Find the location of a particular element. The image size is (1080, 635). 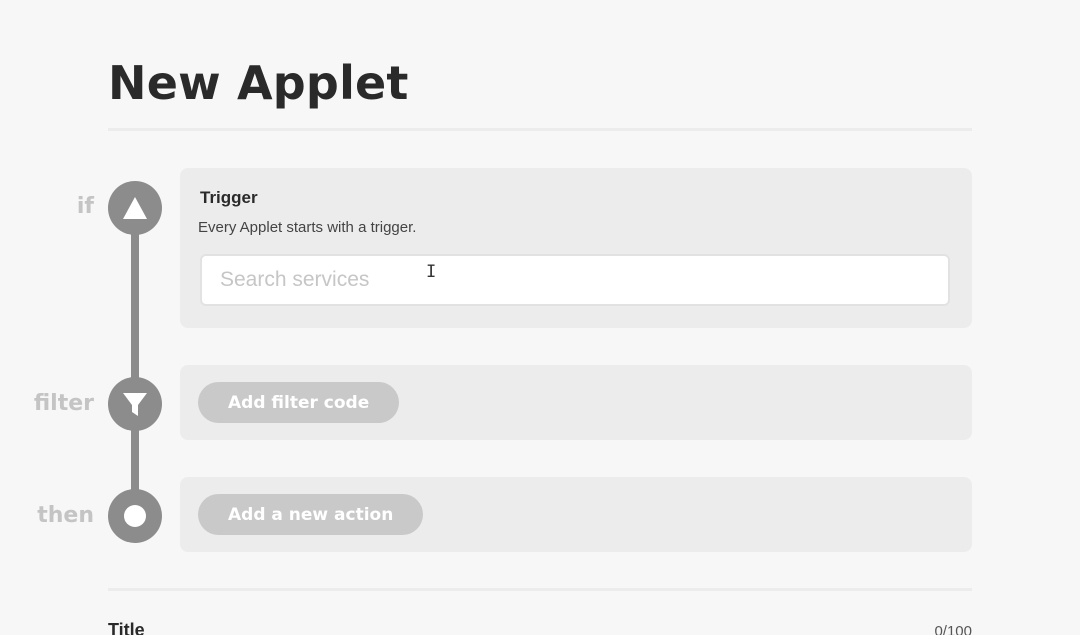

page-title: New Applet is located at coordinates (258, 83).